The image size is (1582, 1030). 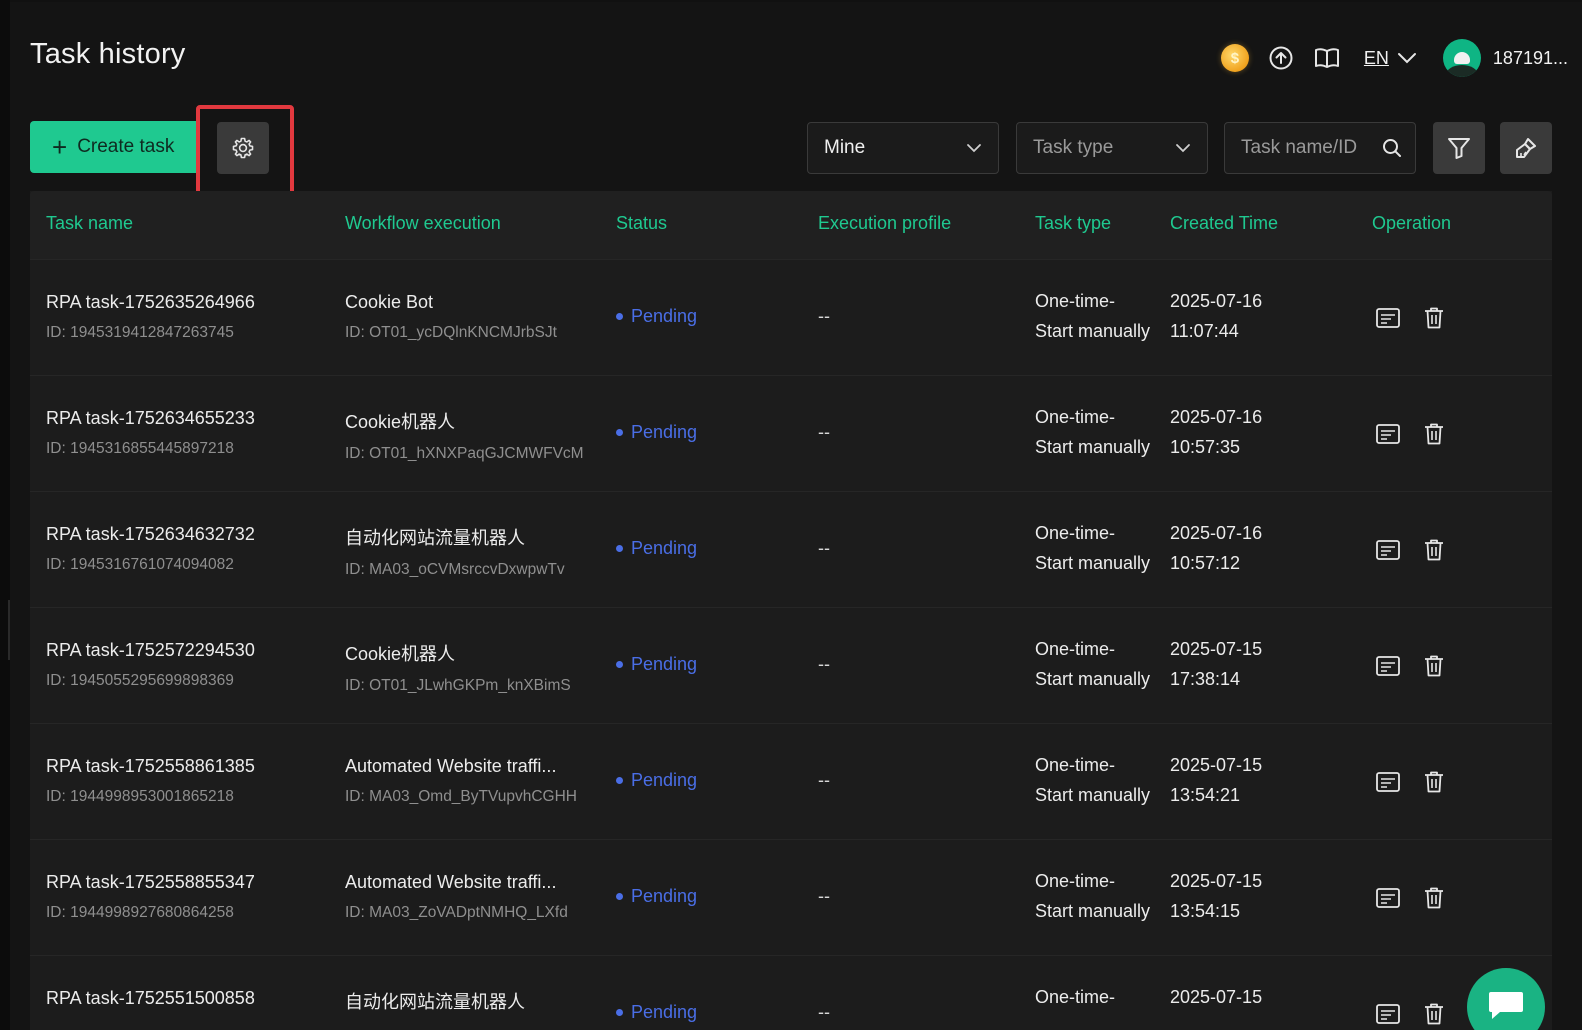 What do you see at coordinates (1327, 58) in the screenshot?
I see `book-icon` at bounding box center [1327, 58].